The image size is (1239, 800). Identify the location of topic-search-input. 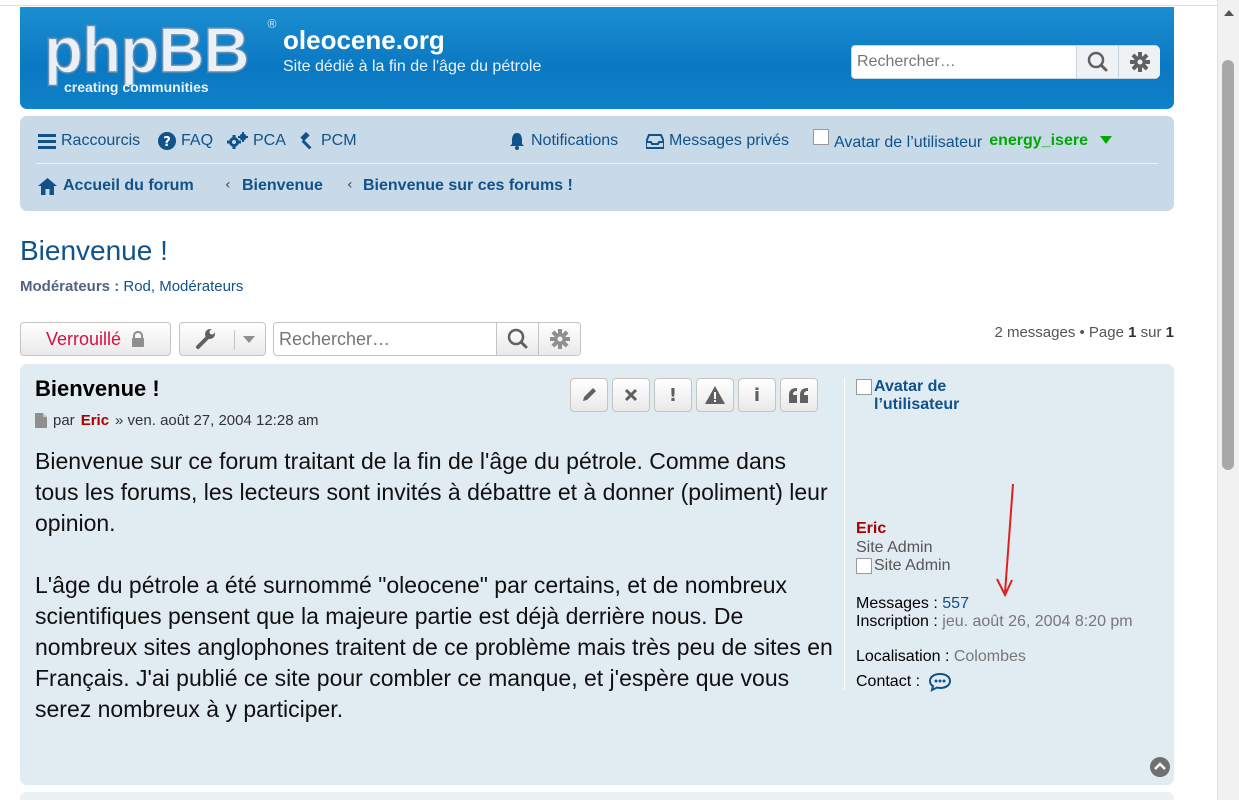
(385, 339).